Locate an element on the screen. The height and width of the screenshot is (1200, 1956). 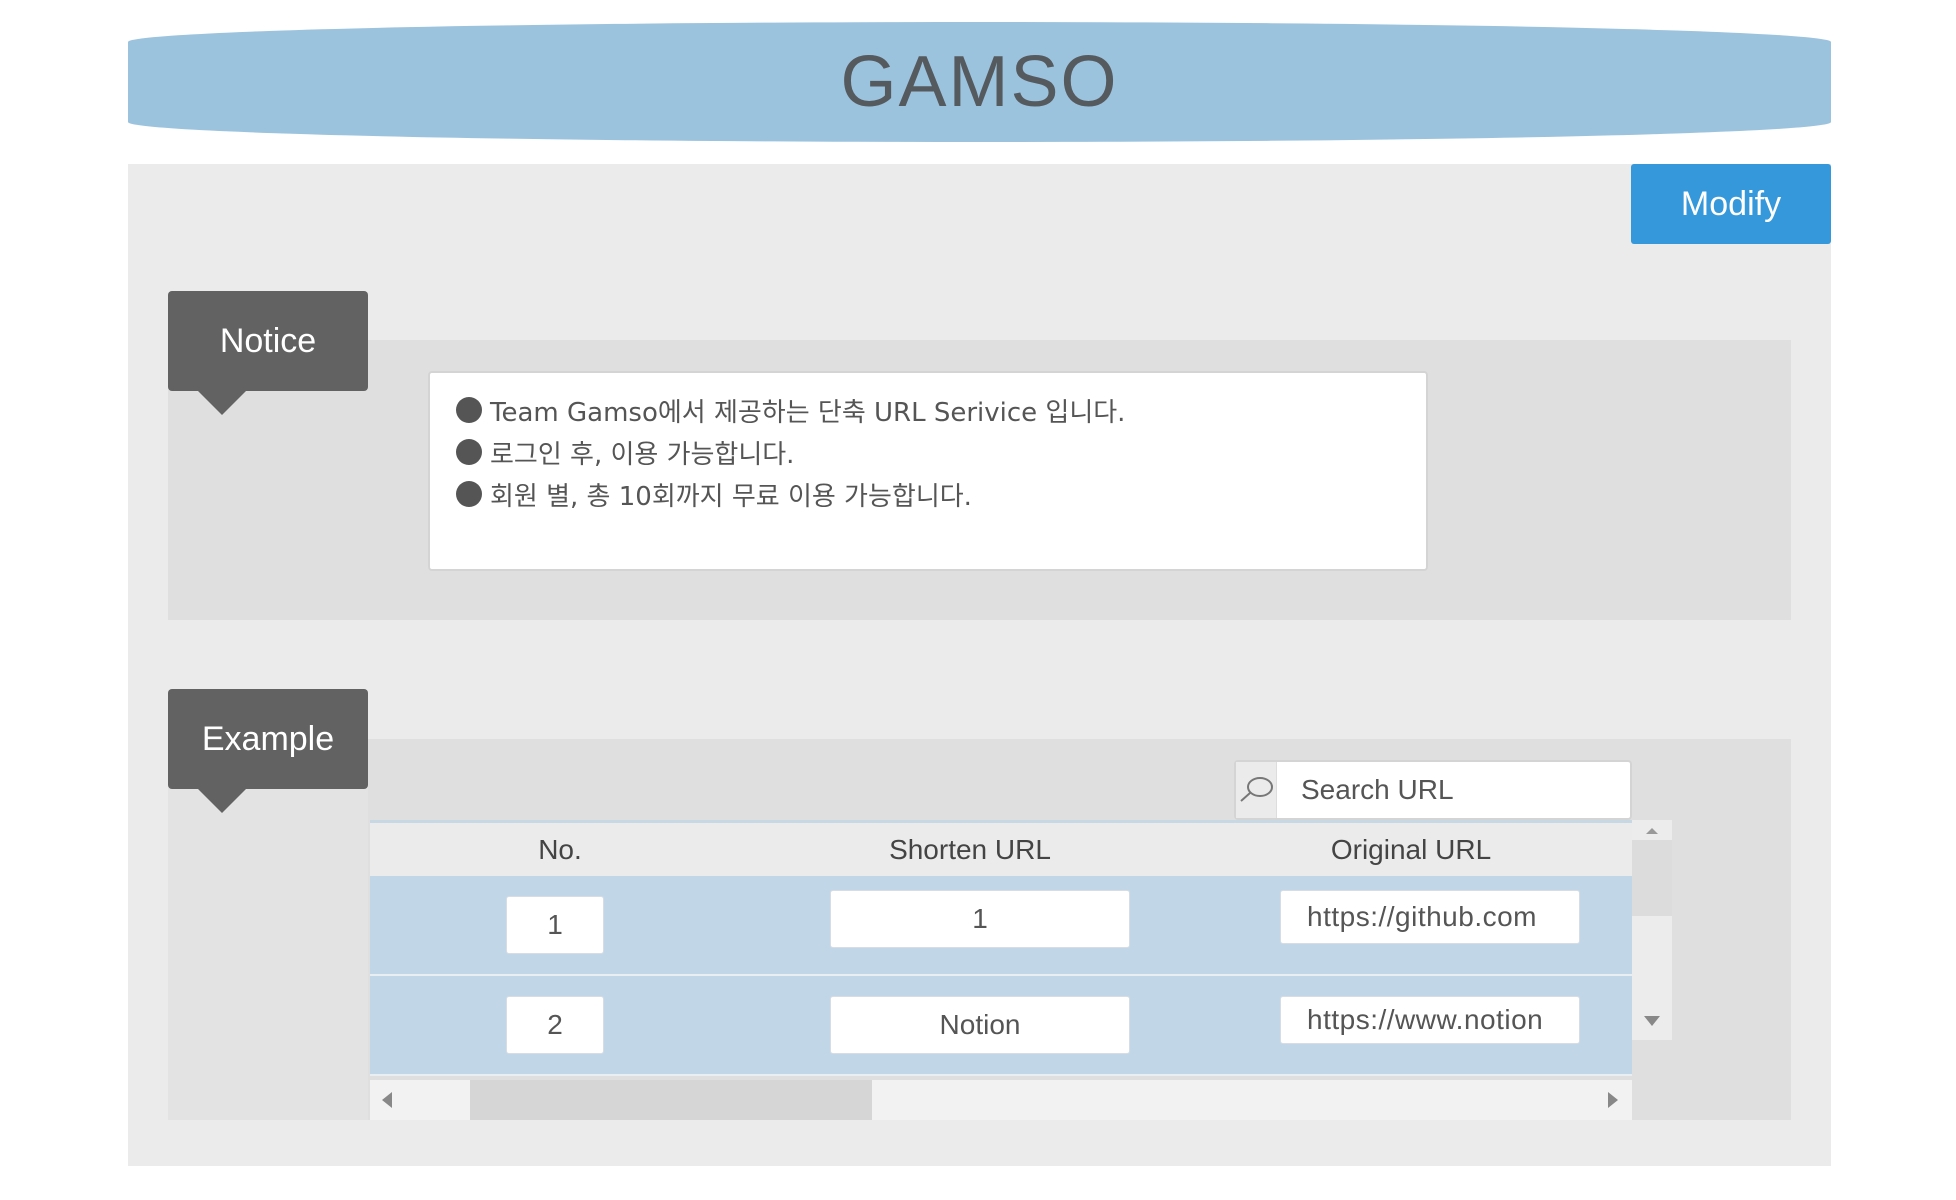
notice-line: 회원 별, 총 10회까지 무료 이용 가능합니다. is located at coordinates (928, 494).